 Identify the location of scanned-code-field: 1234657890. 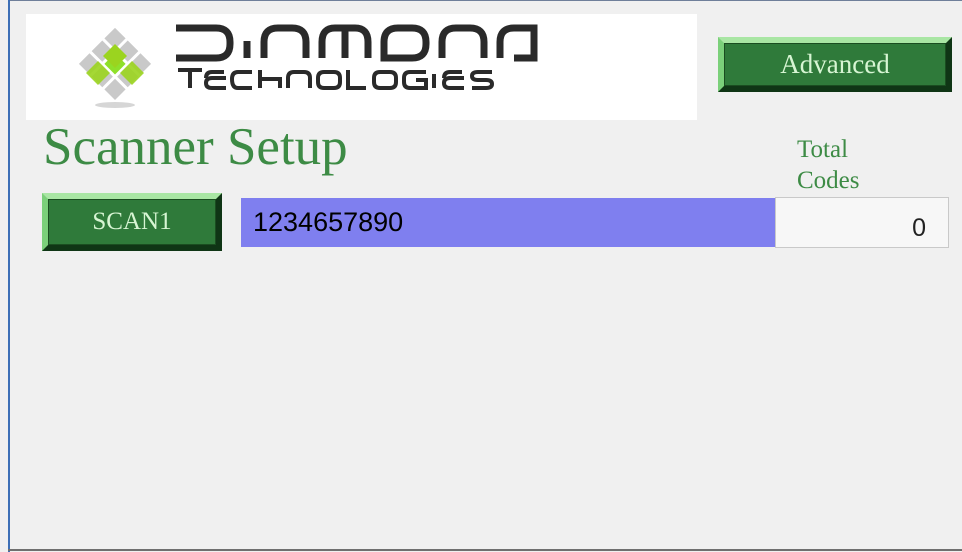
(508, 222).